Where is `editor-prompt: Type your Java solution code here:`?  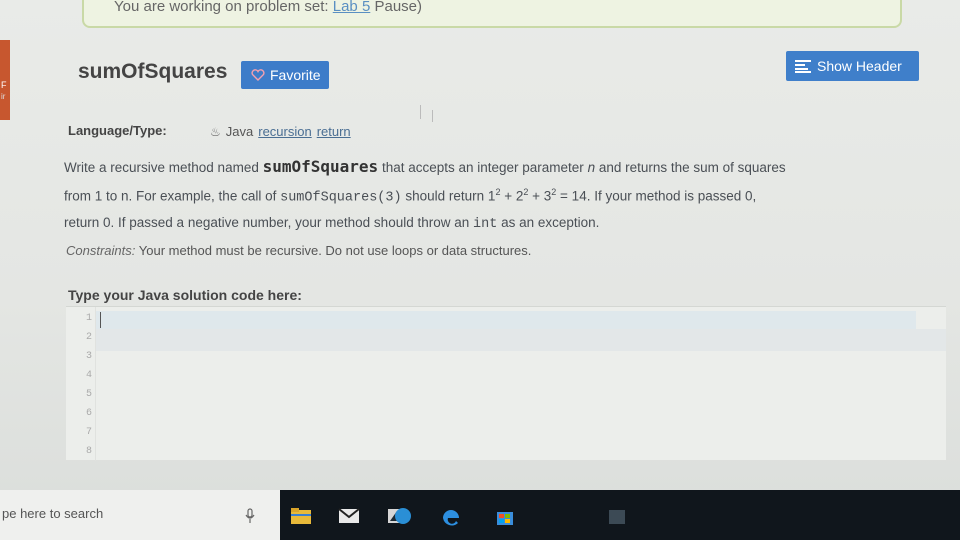
editor-prompt: Type your Java solution code here: is located at coordinates (185, 295).